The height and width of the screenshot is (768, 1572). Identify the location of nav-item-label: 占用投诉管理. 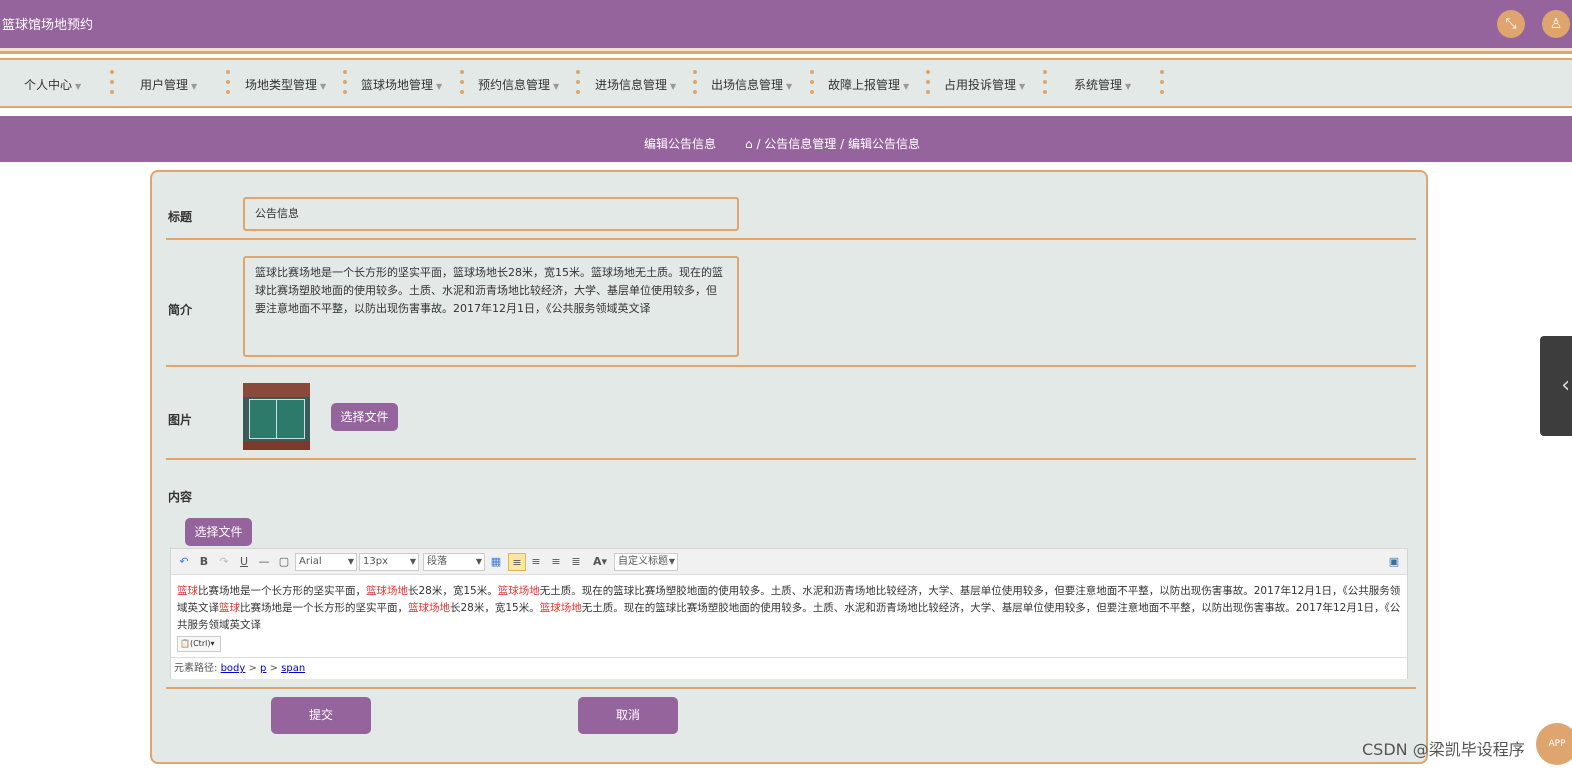
(980, 85).